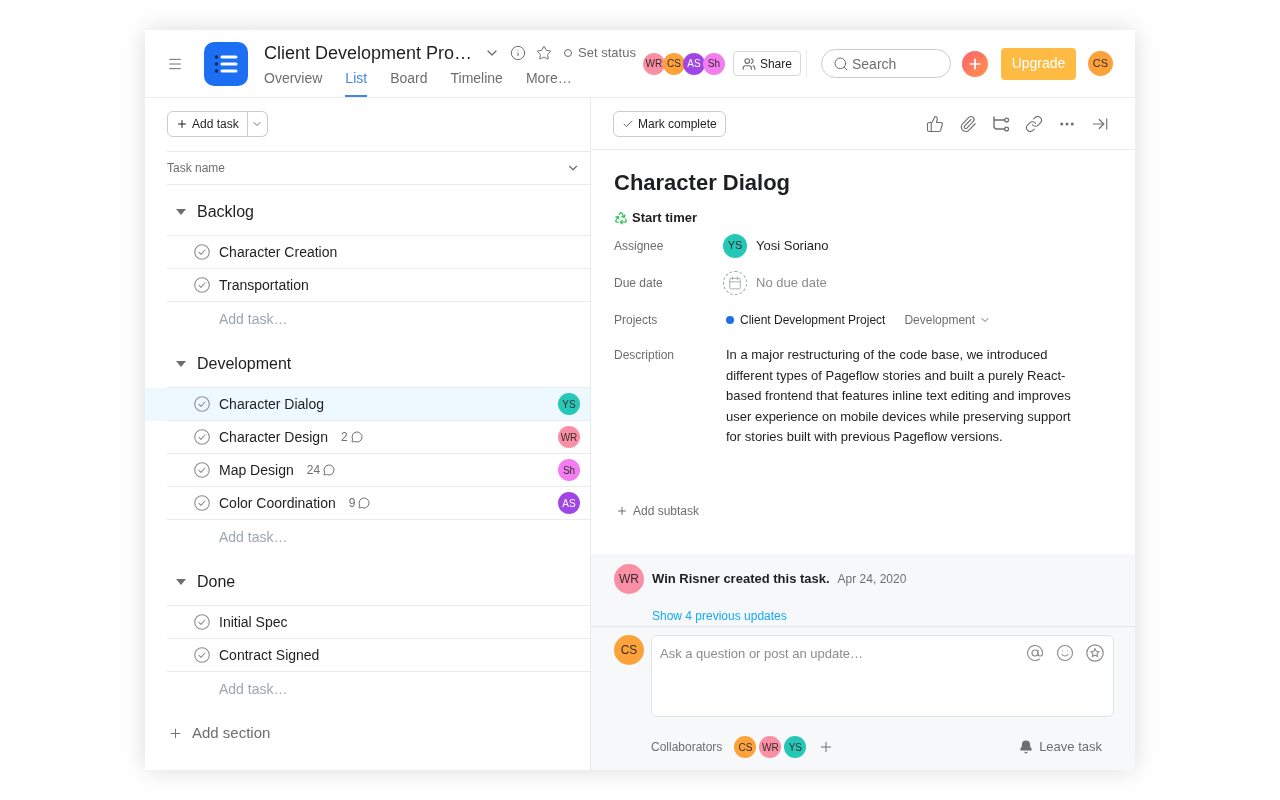 The width and height of the screenshot is (1280, 800). I want to click on add-subtask-button: Add subtask, so click(658, 511).